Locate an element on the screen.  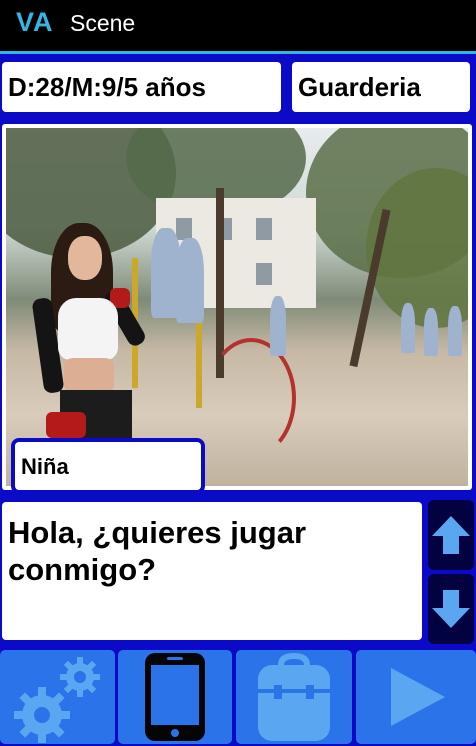
character-belly is located at coordinates (89, 375).